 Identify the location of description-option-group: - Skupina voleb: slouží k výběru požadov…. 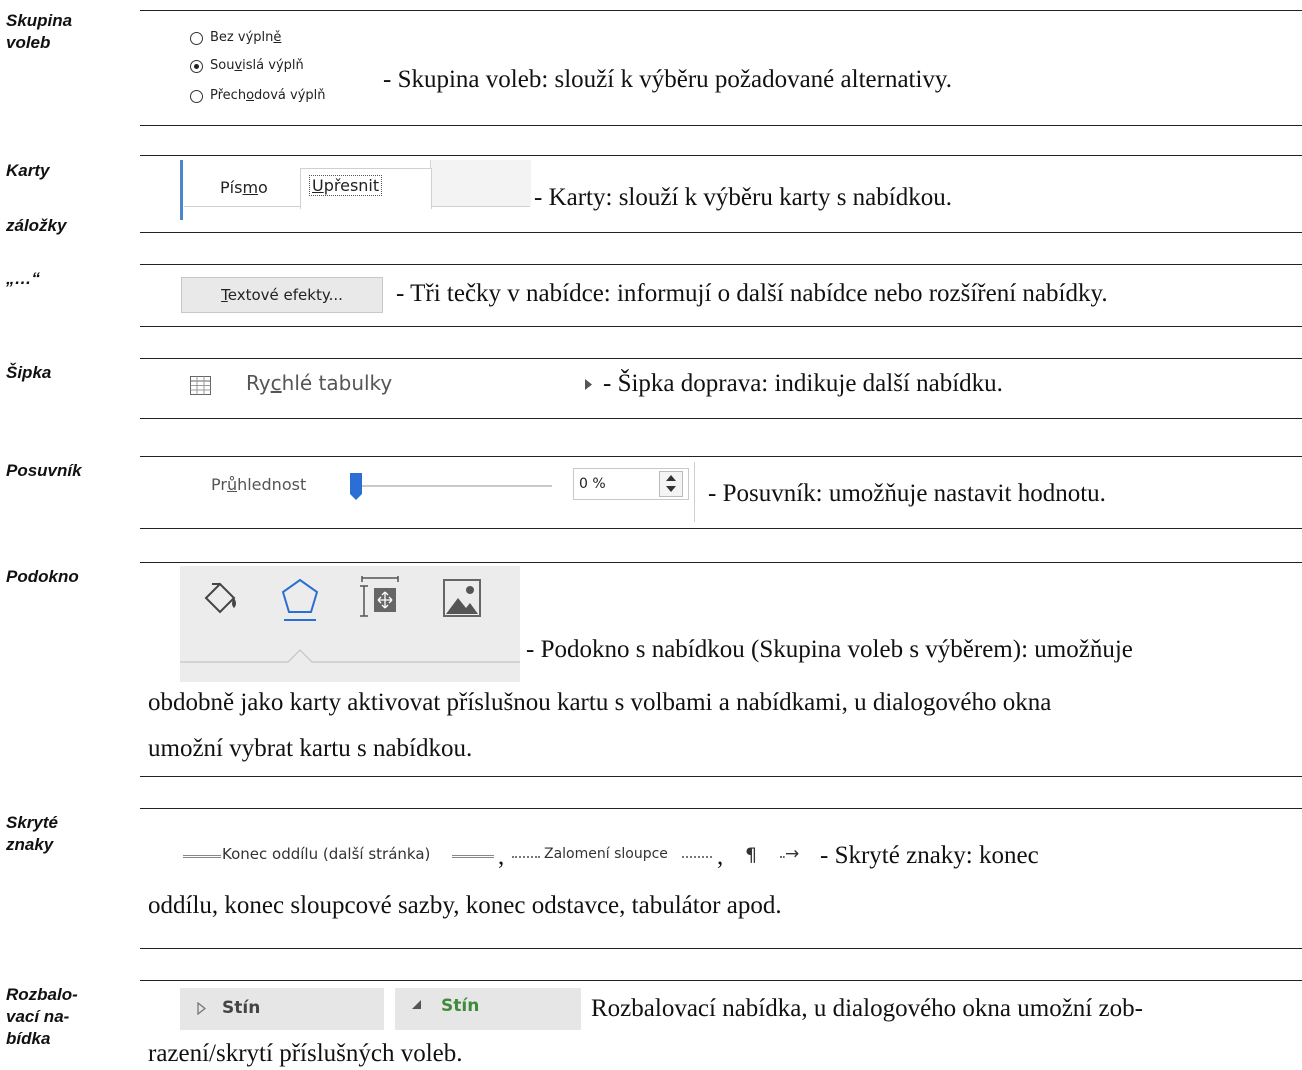
(668, 79).